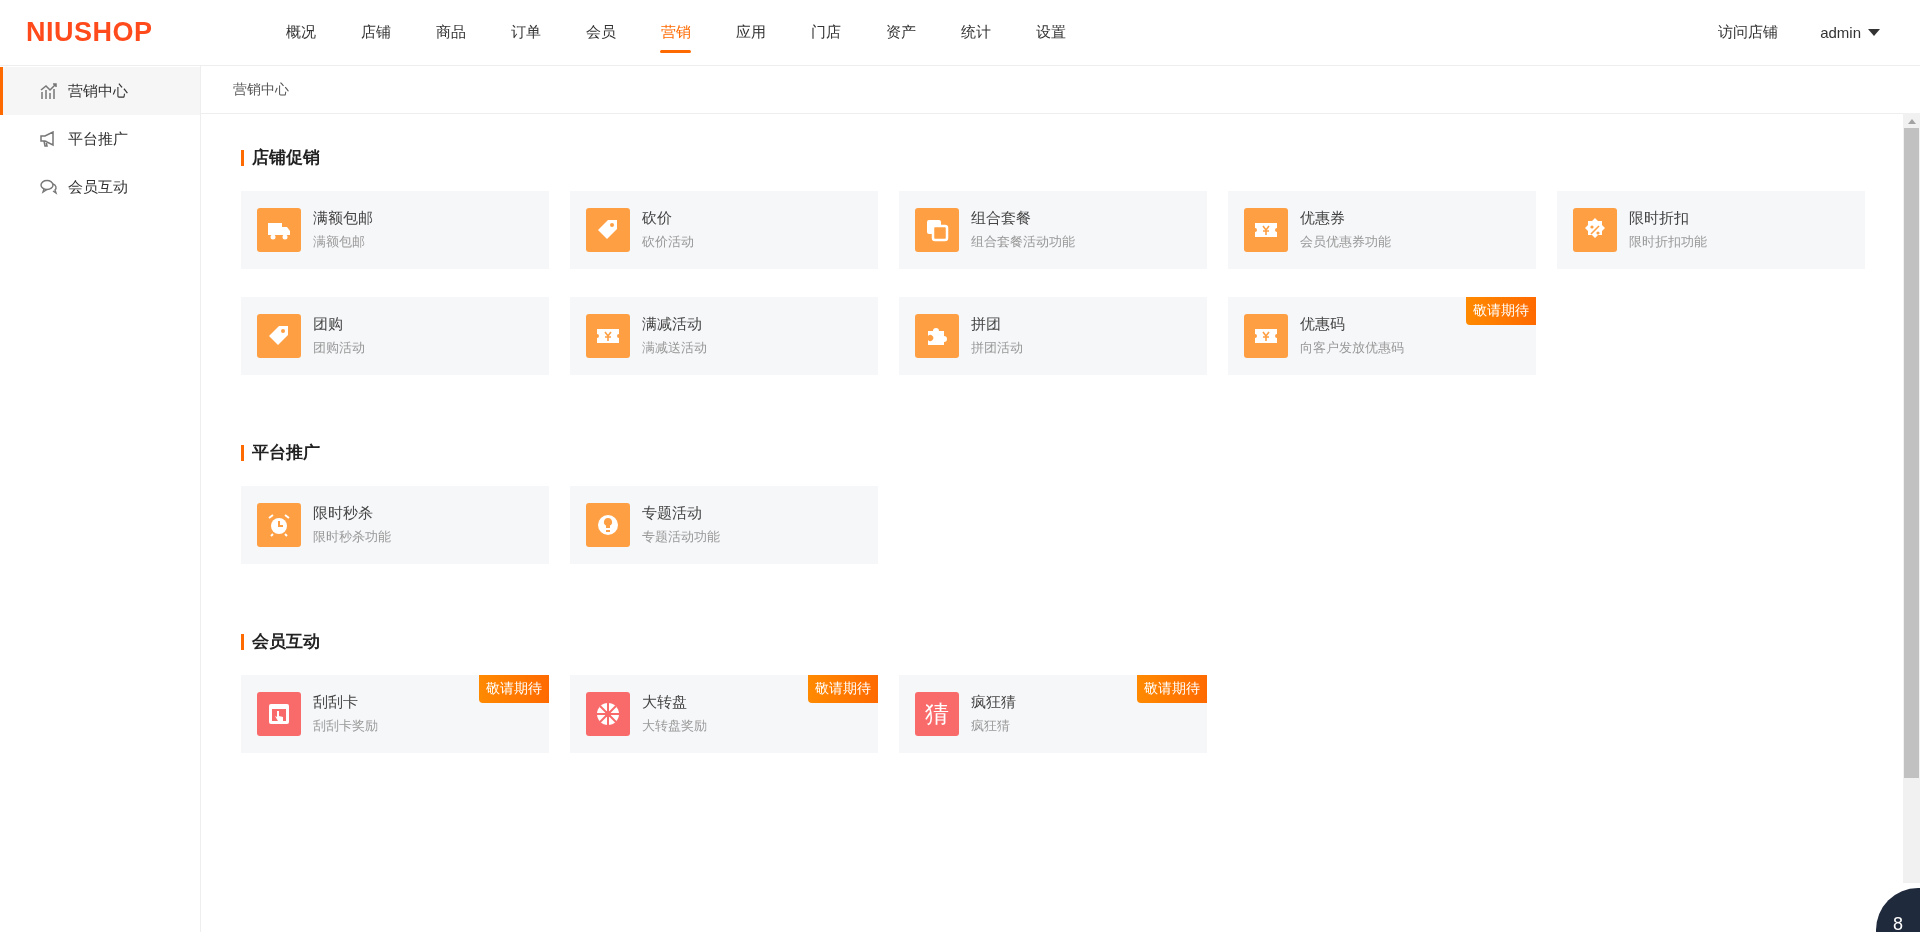 This screenshot has width=1920, height=932. I want to click on card-description: 刮刮卡奖励, so click(345, 726).